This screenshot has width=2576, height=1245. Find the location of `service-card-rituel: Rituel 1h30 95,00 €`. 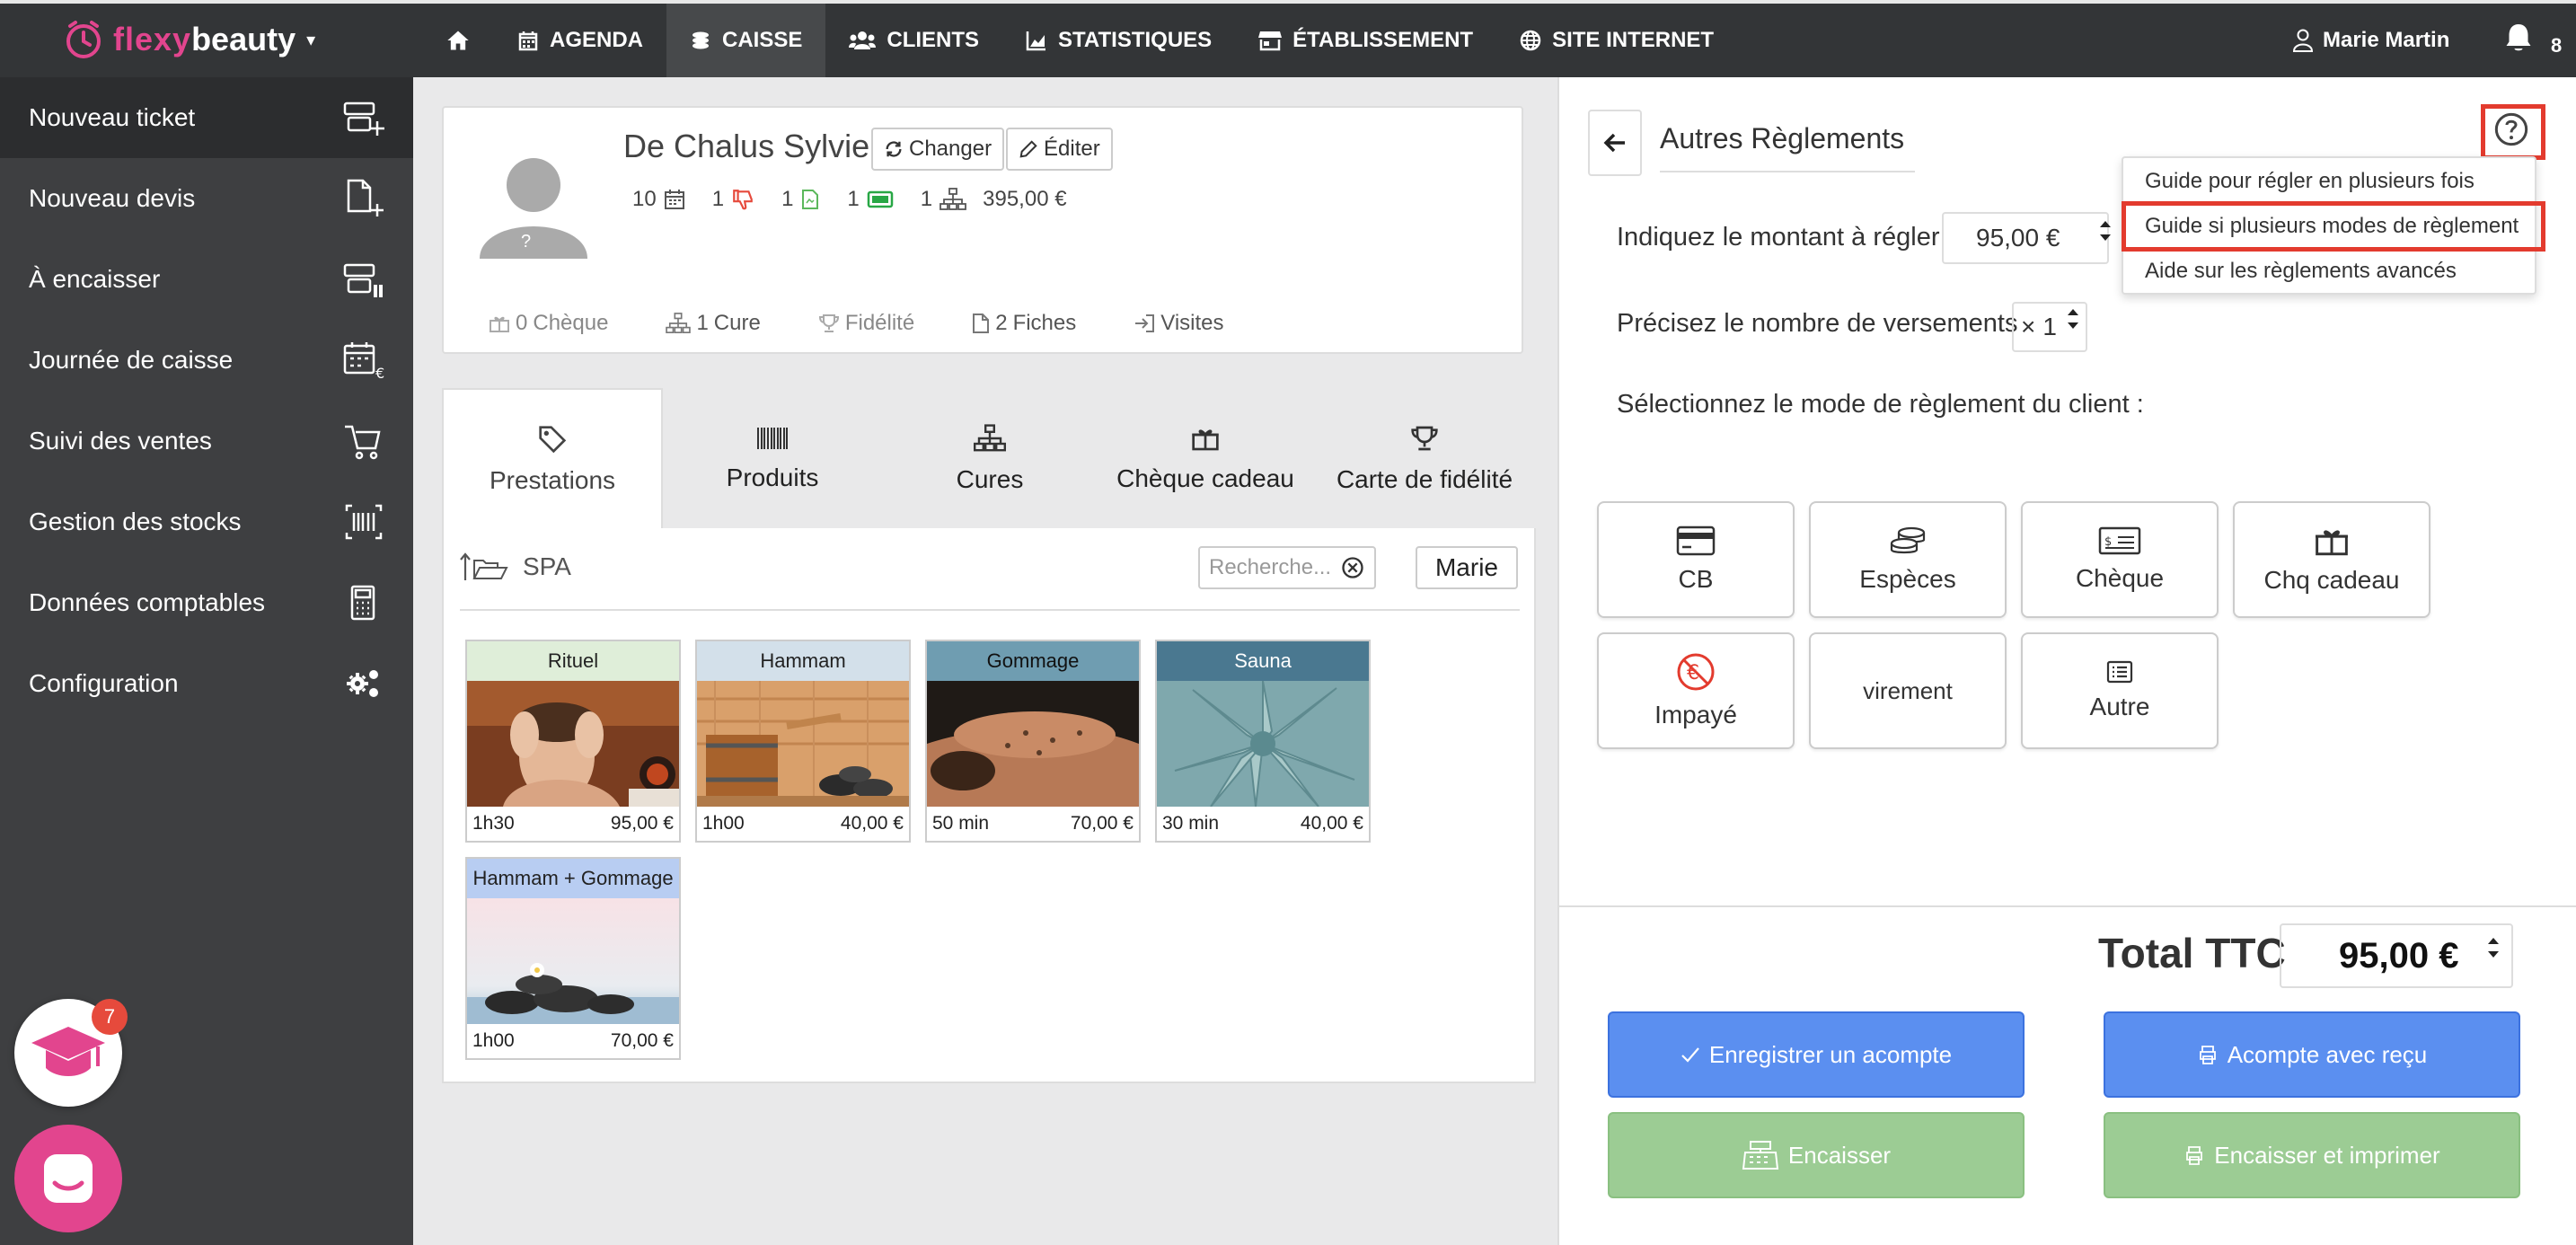

service-card-rituel: Rituel 1h30 95,00 € is located at coordinates (573, 741).